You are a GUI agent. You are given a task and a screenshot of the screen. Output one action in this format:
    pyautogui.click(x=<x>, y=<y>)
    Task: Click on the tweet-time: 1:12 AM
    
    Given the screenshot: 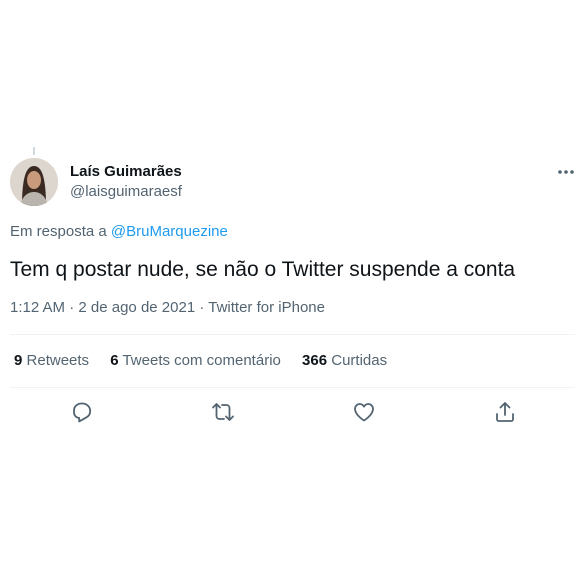 What is the action you would take?
    pyautogui.click(x=37, y=307)
    